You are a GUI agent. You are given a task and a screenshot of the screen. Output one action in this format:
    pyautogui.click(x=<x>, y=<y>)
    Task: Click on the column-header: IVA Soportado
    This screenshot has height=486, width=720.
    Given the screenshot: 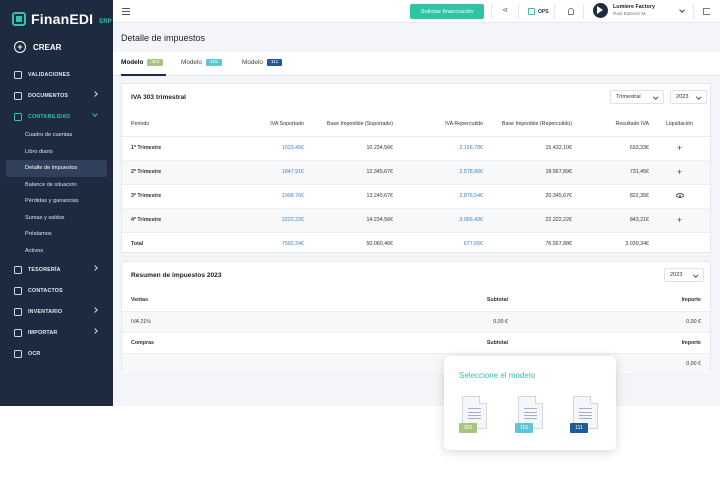 What is the action you would take?
    pyautogui.click(x=253, y=124)
    